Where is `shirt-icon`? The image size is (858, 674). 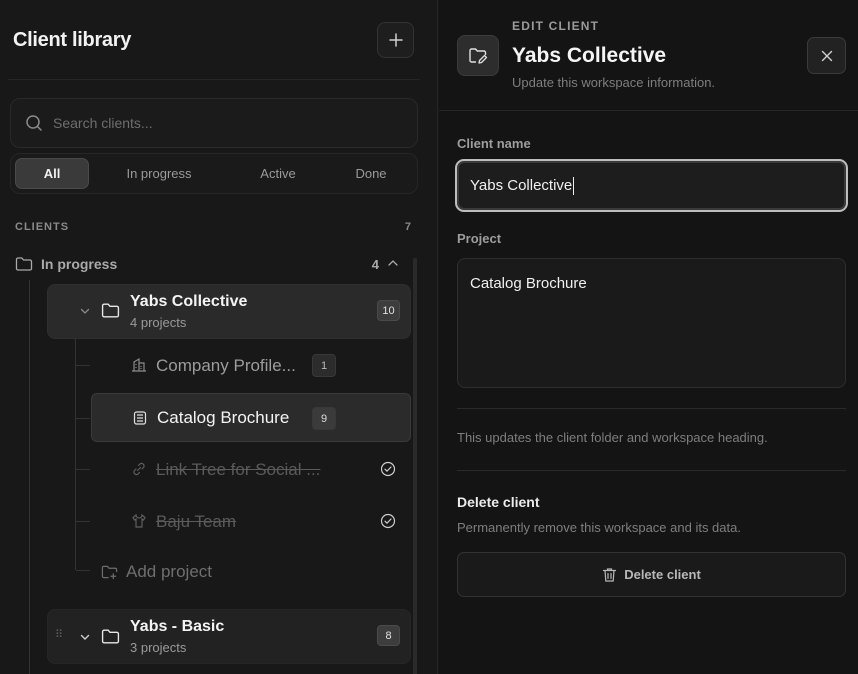 shirt-icon is located at coordinates (139, 520).